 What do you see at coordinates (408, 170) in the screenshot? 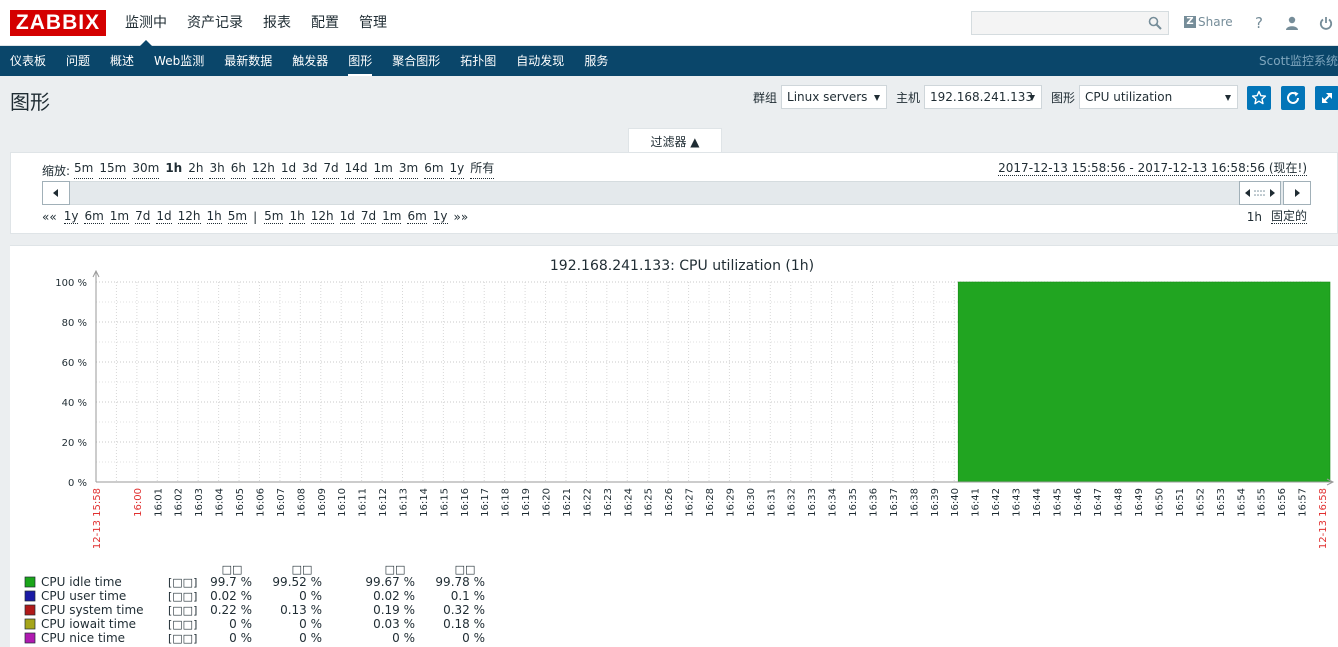
I see `zoom-option: 3m` at bounding box center [408, 170].